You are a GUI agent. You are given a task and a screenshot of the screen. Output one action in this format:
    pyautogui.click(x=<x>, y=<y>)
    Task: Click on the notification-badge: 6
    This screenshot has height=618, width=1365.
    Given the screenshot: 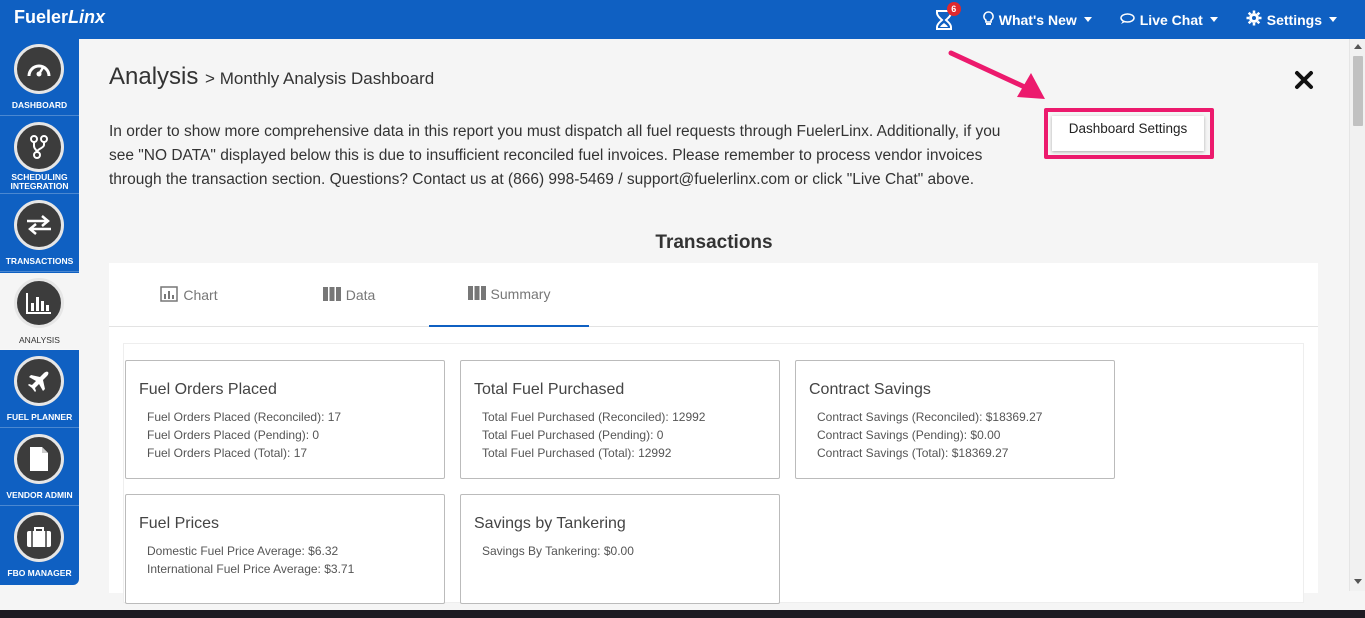 What is the action you would take?
    pyautogui.click(x=953, y=8)
    